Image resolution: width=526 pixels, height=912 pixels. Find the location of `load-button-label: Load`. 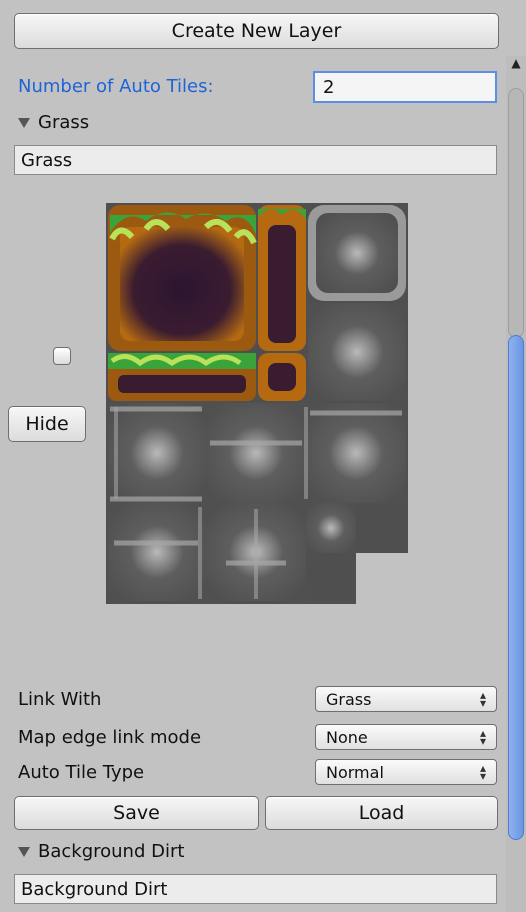

load-button-label: Load is located at coordinates (381, 813).